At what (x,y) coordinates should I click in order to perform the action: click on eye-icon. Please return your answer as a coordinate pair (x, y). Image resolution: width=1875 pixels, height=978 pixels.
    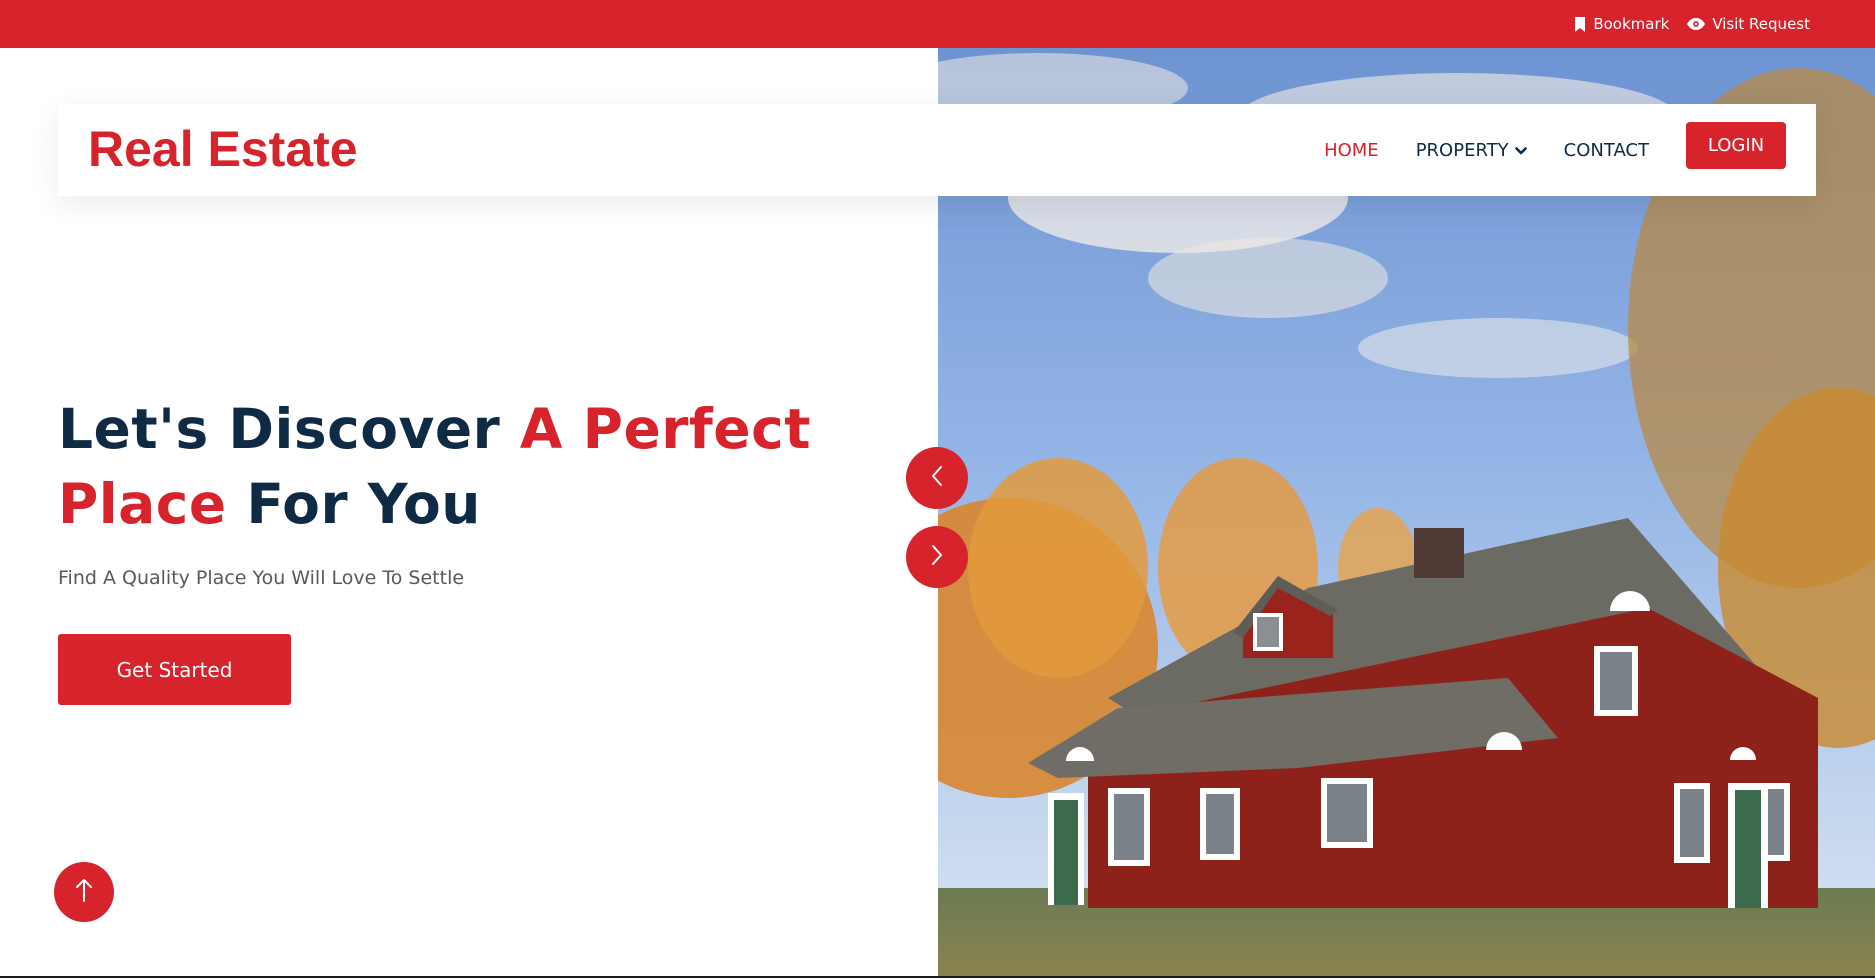
    Looking at the image, I should click on (1696, 24).